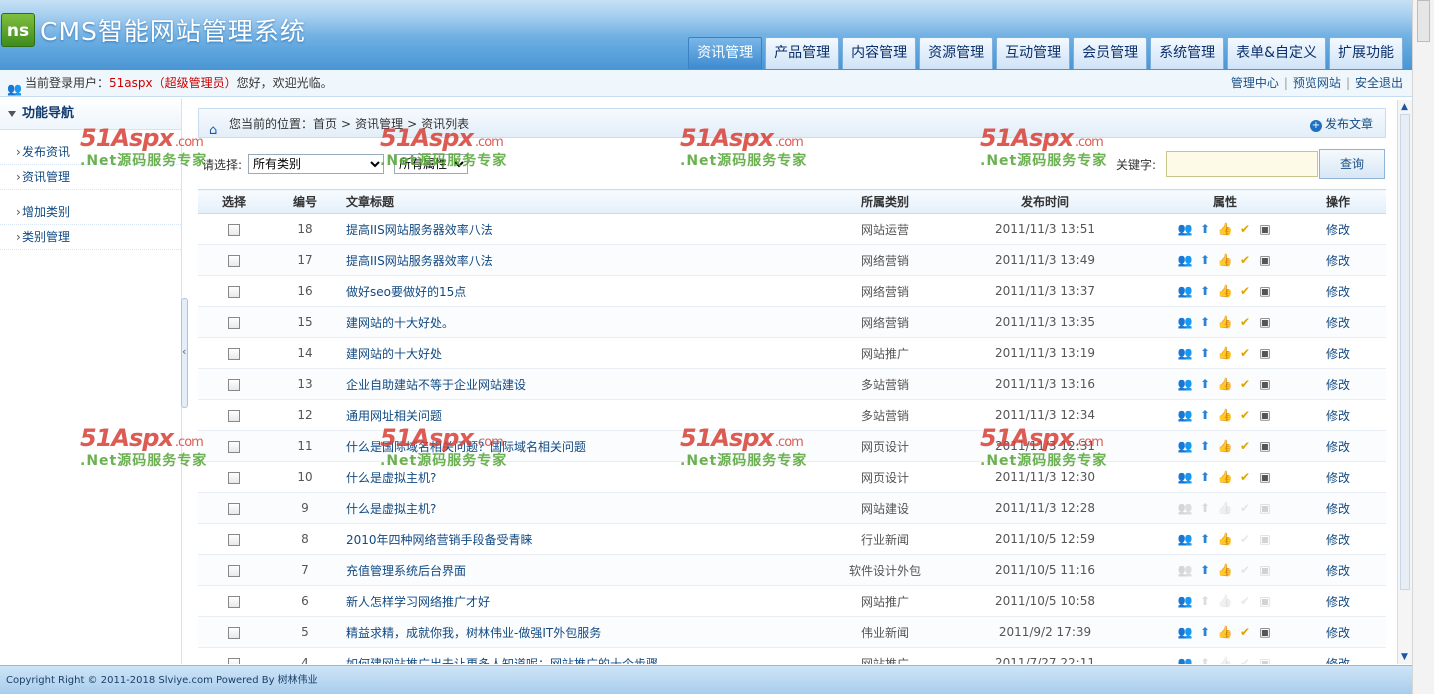 Image resolution: width=1434 pixels, height=695 pixels. I want to click on scroll-down-icon: ▼, so click(1404, 657).